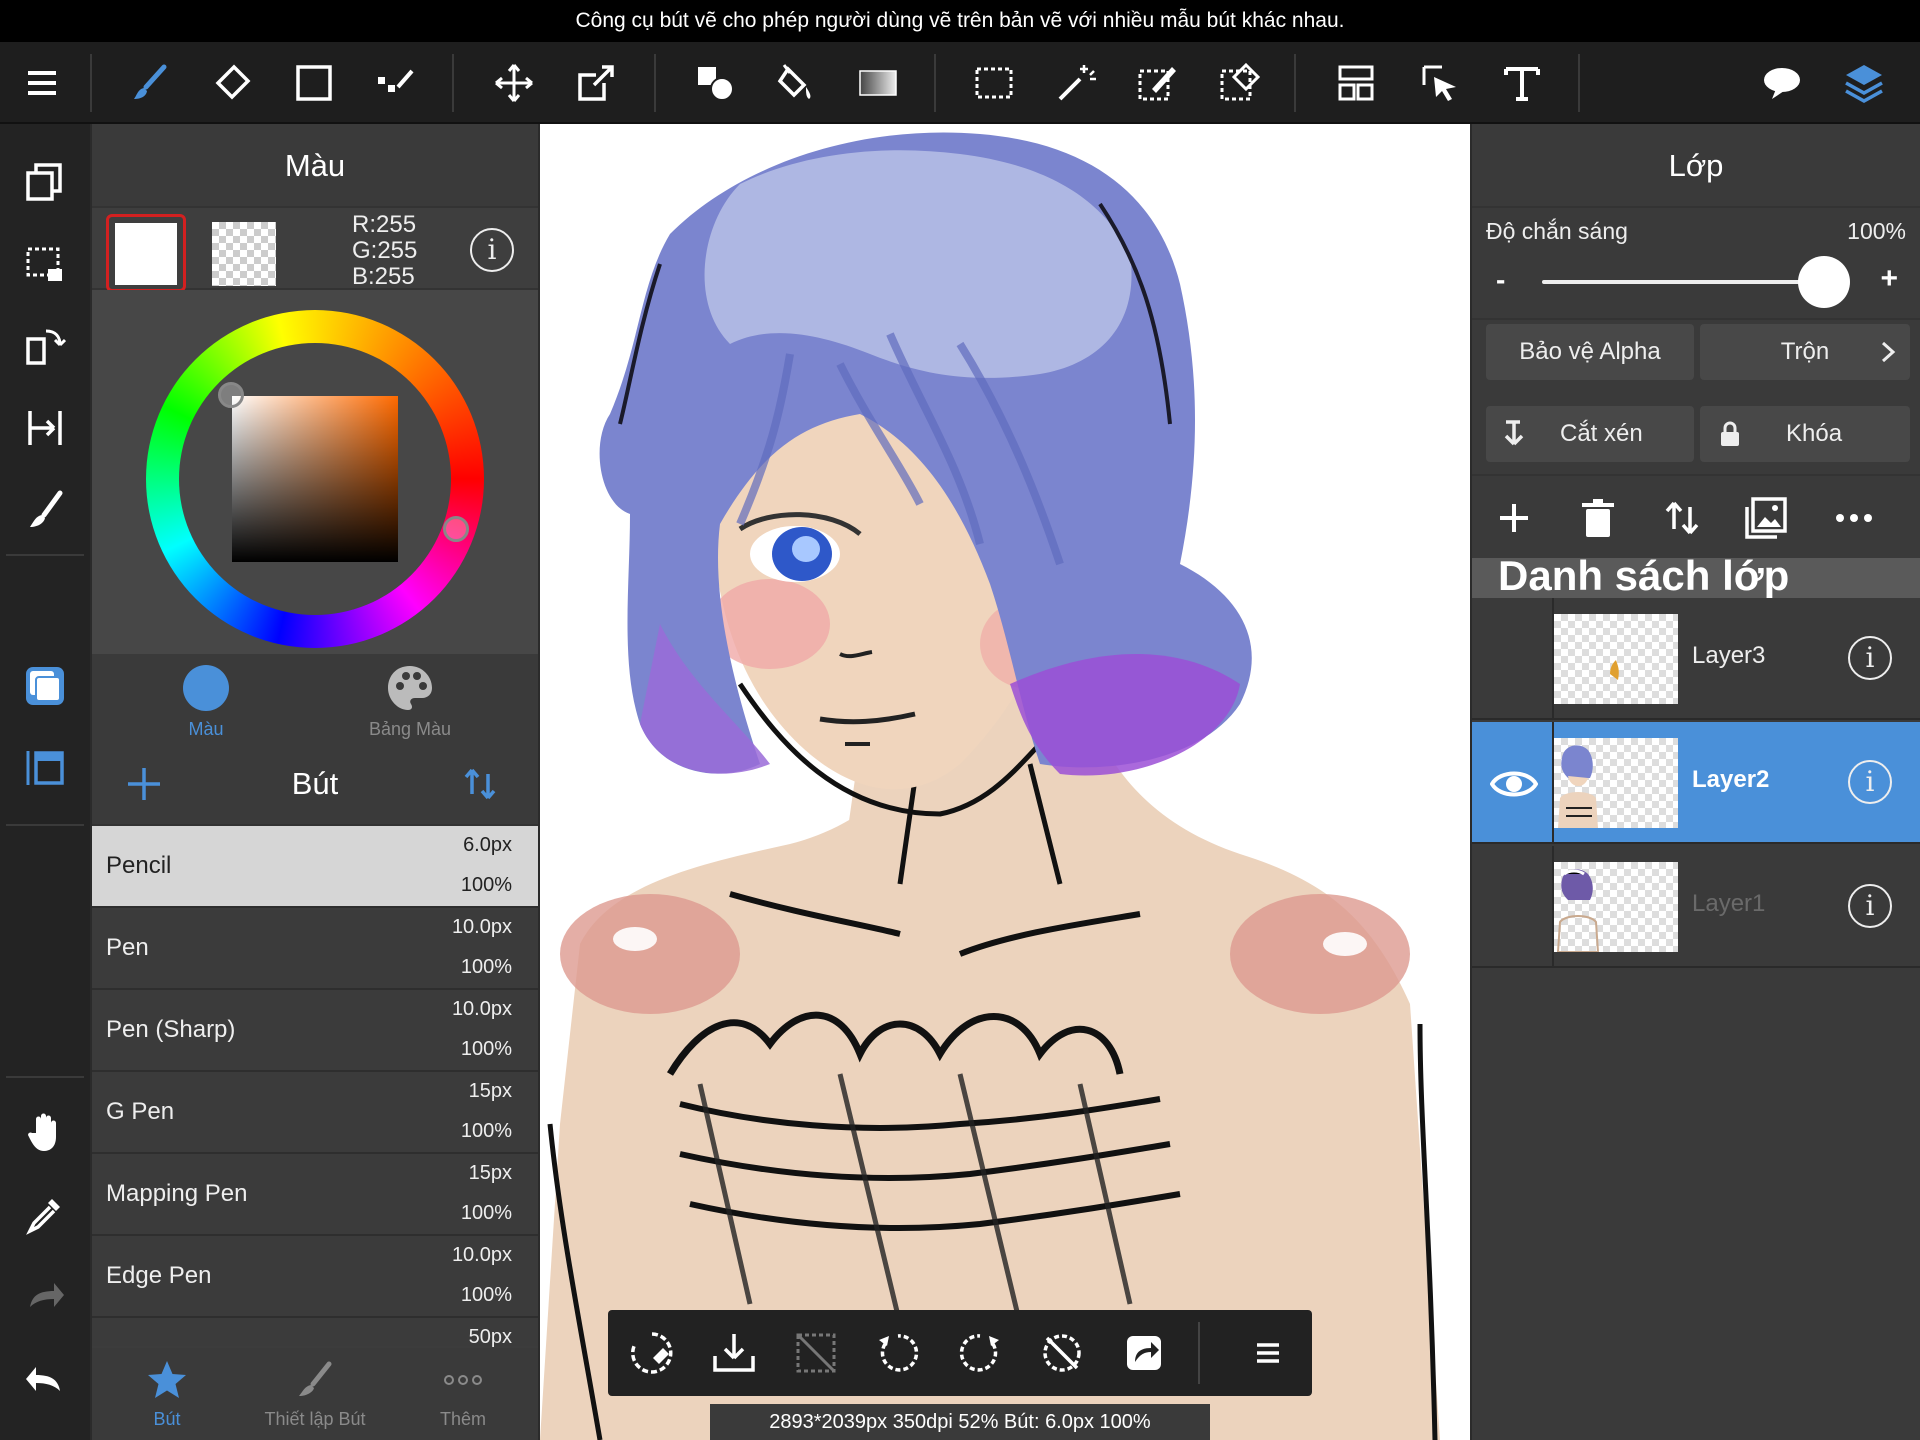  I want to click on transparent-swatch, so click(244, 254).